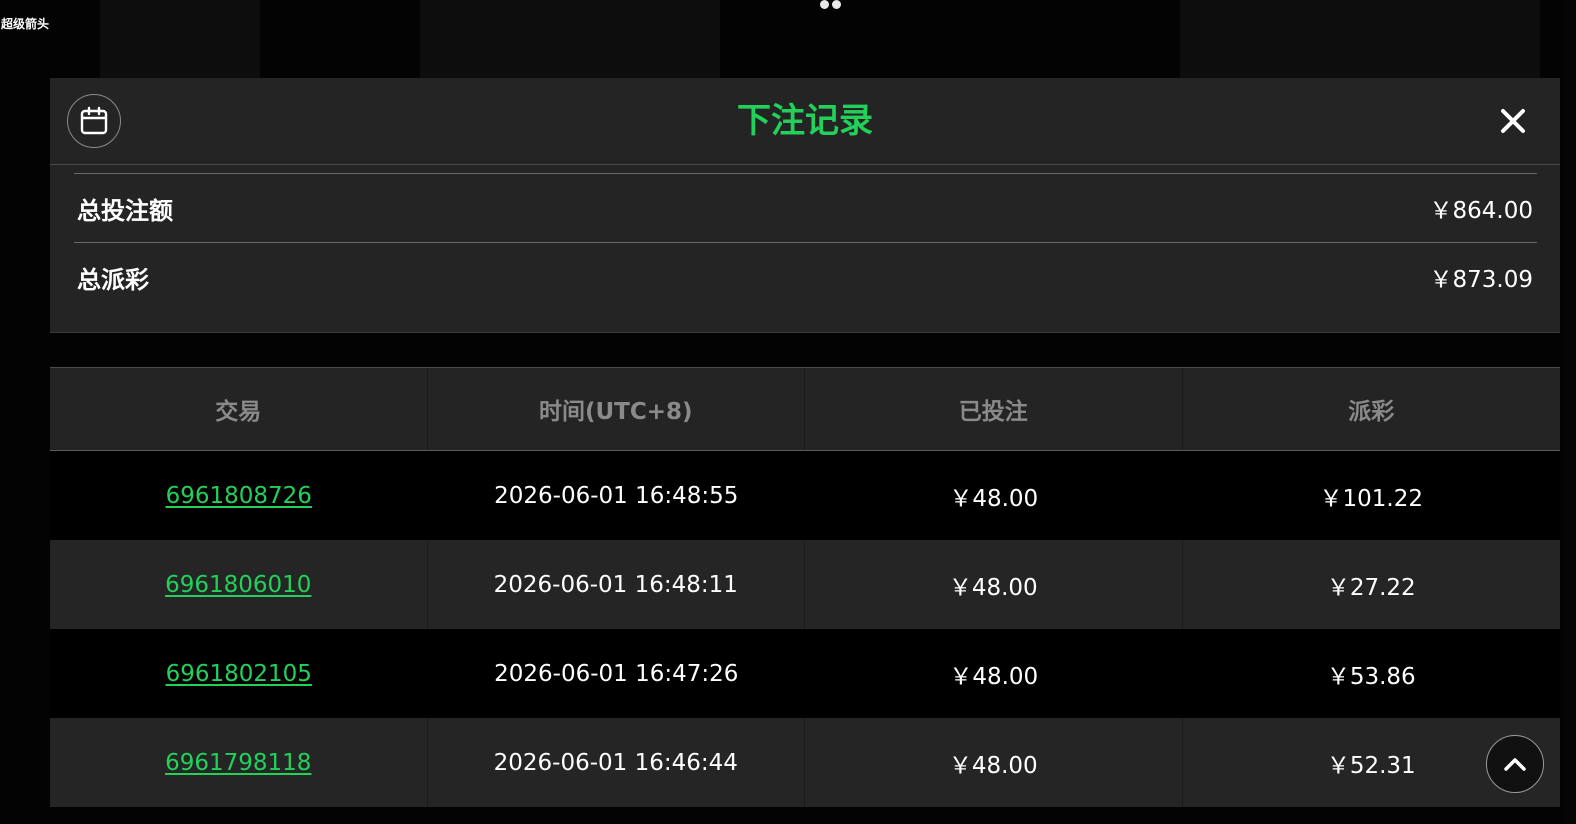 The image size is (1576, 824). Describe the element at coordinates (834, 4) in the screenshot. I see `top-indicator` at that location.